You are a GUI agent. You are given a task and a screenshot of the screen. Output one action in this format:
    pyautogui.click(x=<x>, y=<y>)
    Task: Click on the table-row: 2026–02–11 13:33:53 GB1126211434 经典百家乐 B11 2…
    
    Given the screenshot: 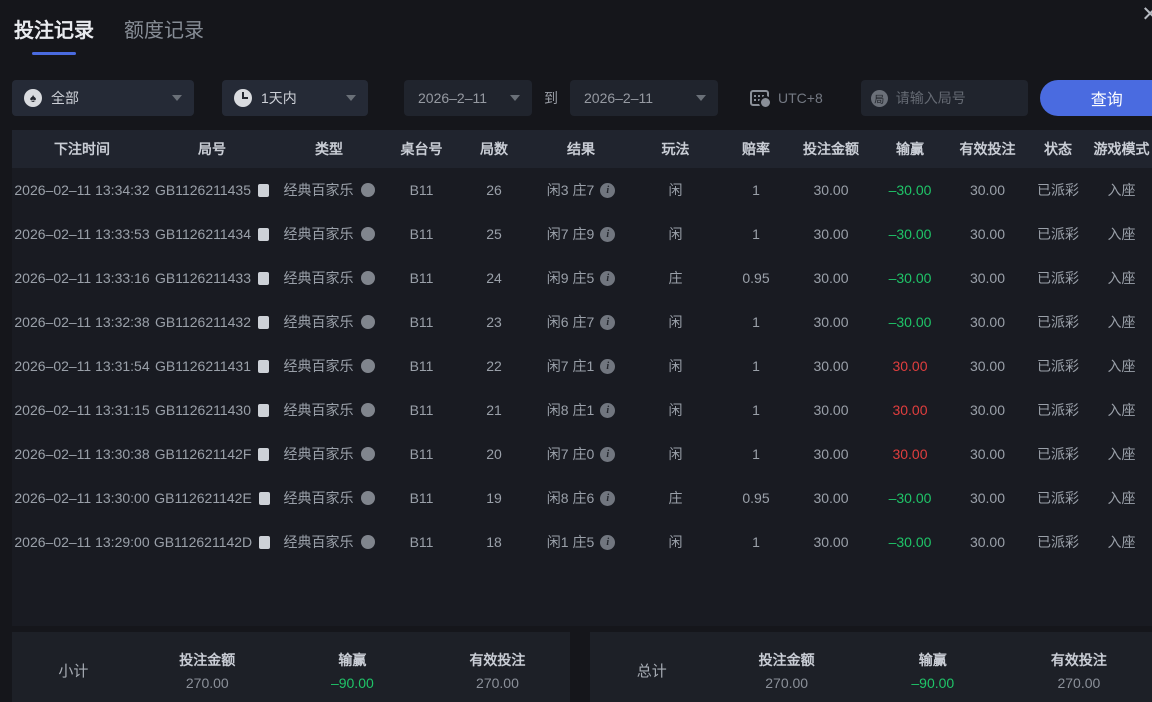 What is the action you would take?
    pyautogui.click(x=582, y=234)
    